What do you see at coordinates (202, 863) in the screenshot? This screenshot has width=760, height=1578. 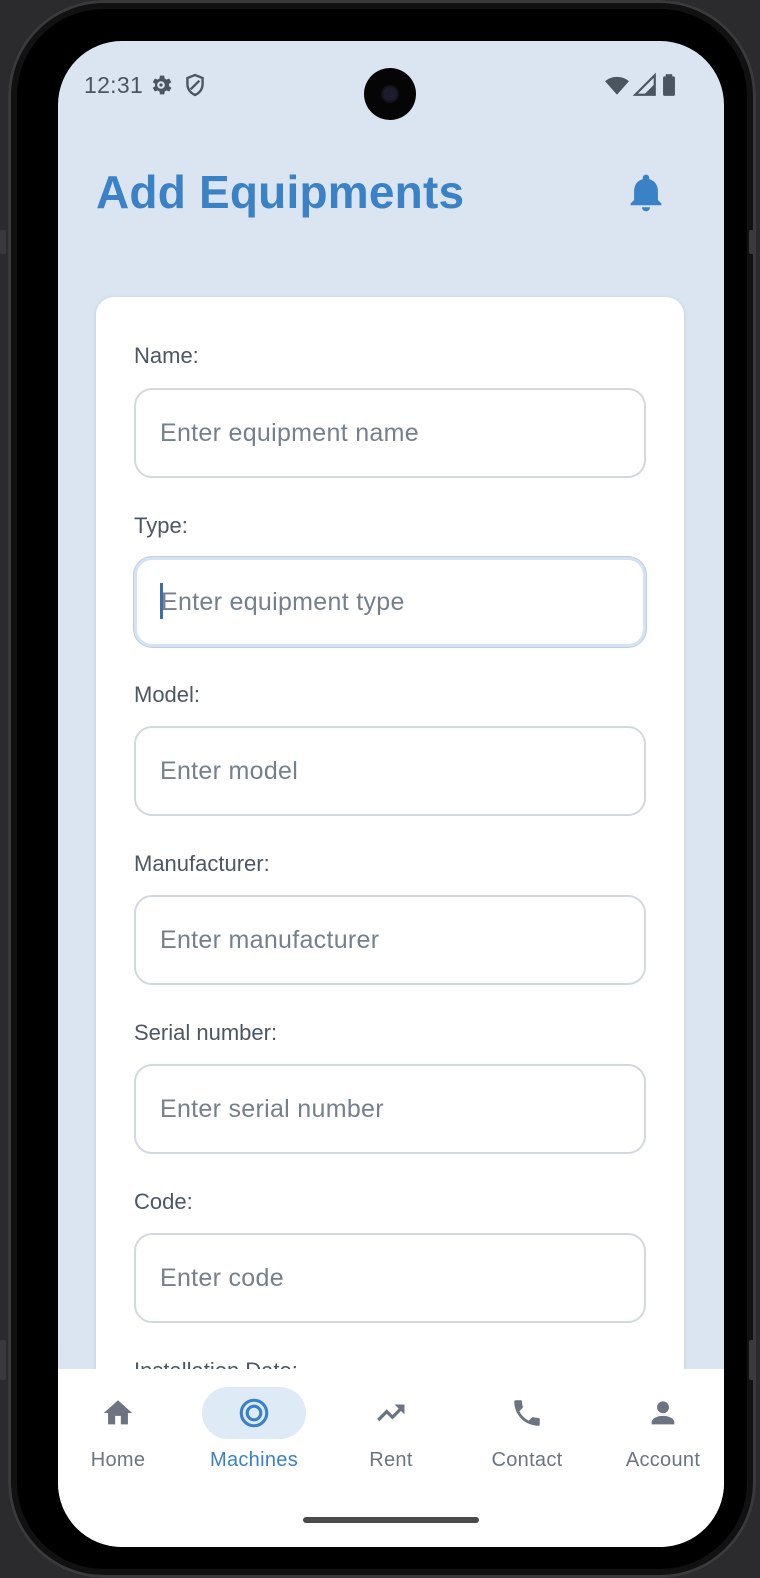 I see `manufacturer-label: Manufacturer:` at bounding box center [202, 863].